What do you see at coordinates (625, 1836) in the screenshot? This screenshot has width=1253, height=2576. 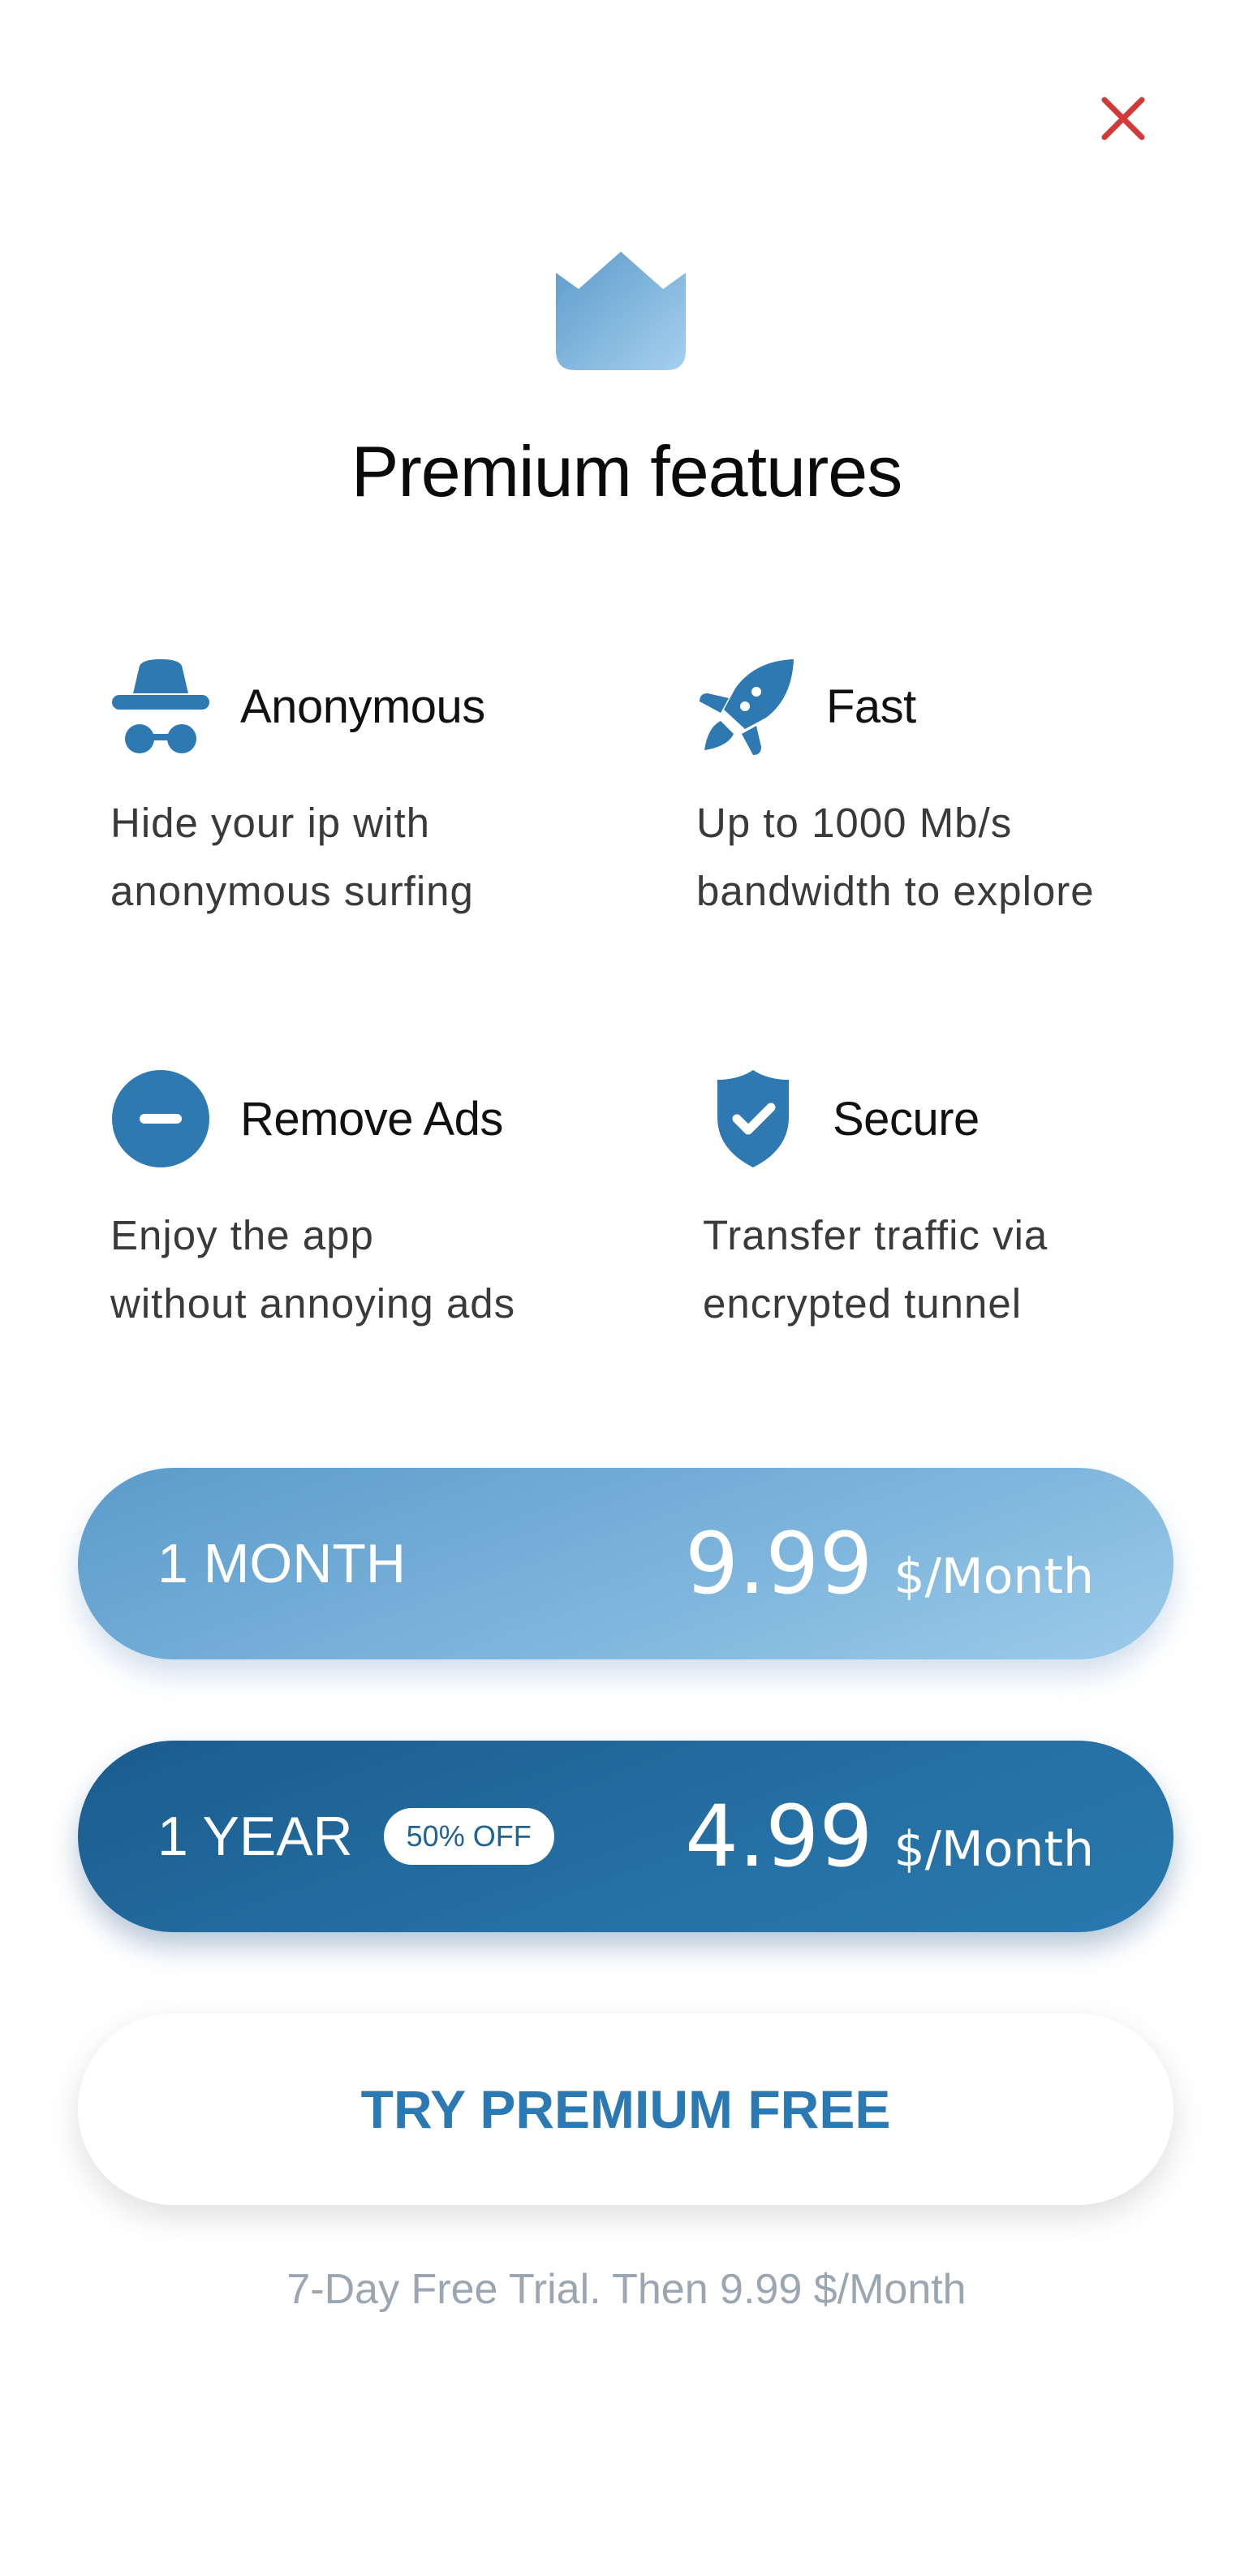 I see `plan-year-button: 1 YEAR 50% OFF 4.99 $/Month` at bounding box center [625, 1836].